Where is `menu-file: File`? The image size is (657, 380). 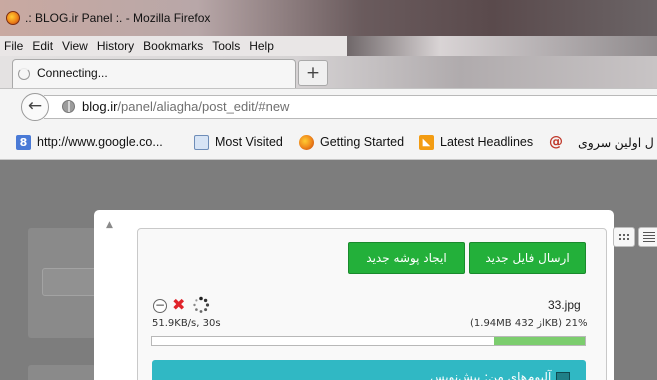 menu-file: File is located at coordinates (13, 46).